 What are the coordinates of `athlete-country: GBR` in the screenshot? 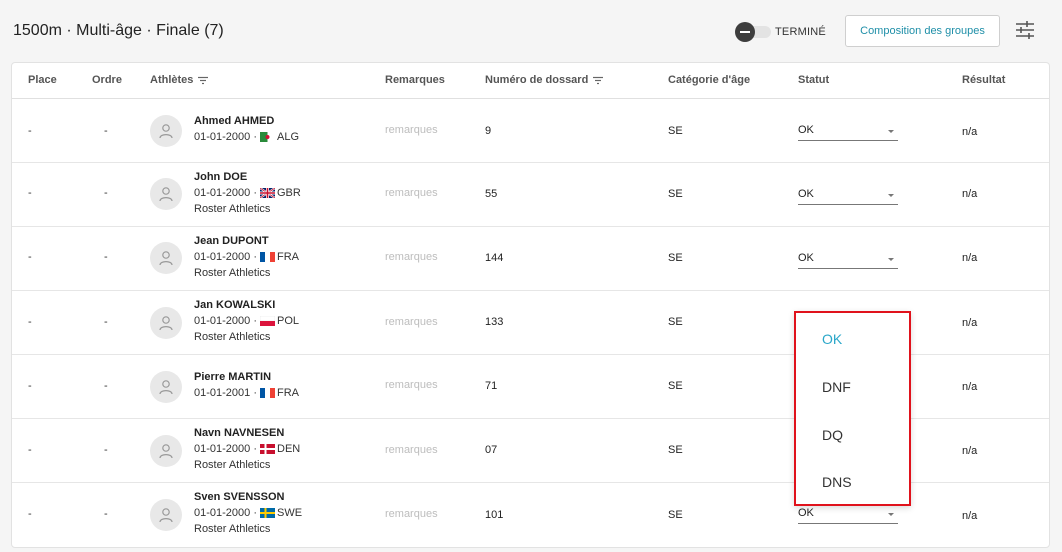 It's located at (289, 193).